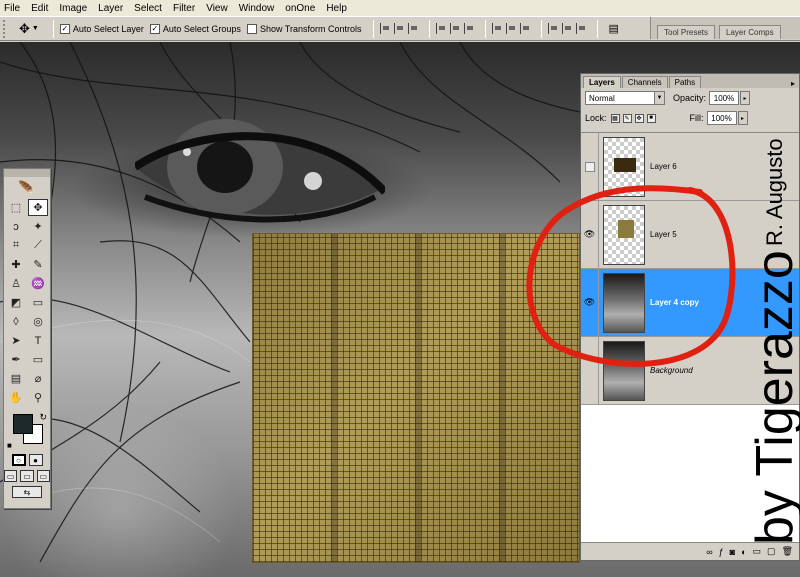  What do you see at coordinates (16, 378) in the screenshot?
I see `notes-tool-icon: ▤` at bounding box center [16, 378].